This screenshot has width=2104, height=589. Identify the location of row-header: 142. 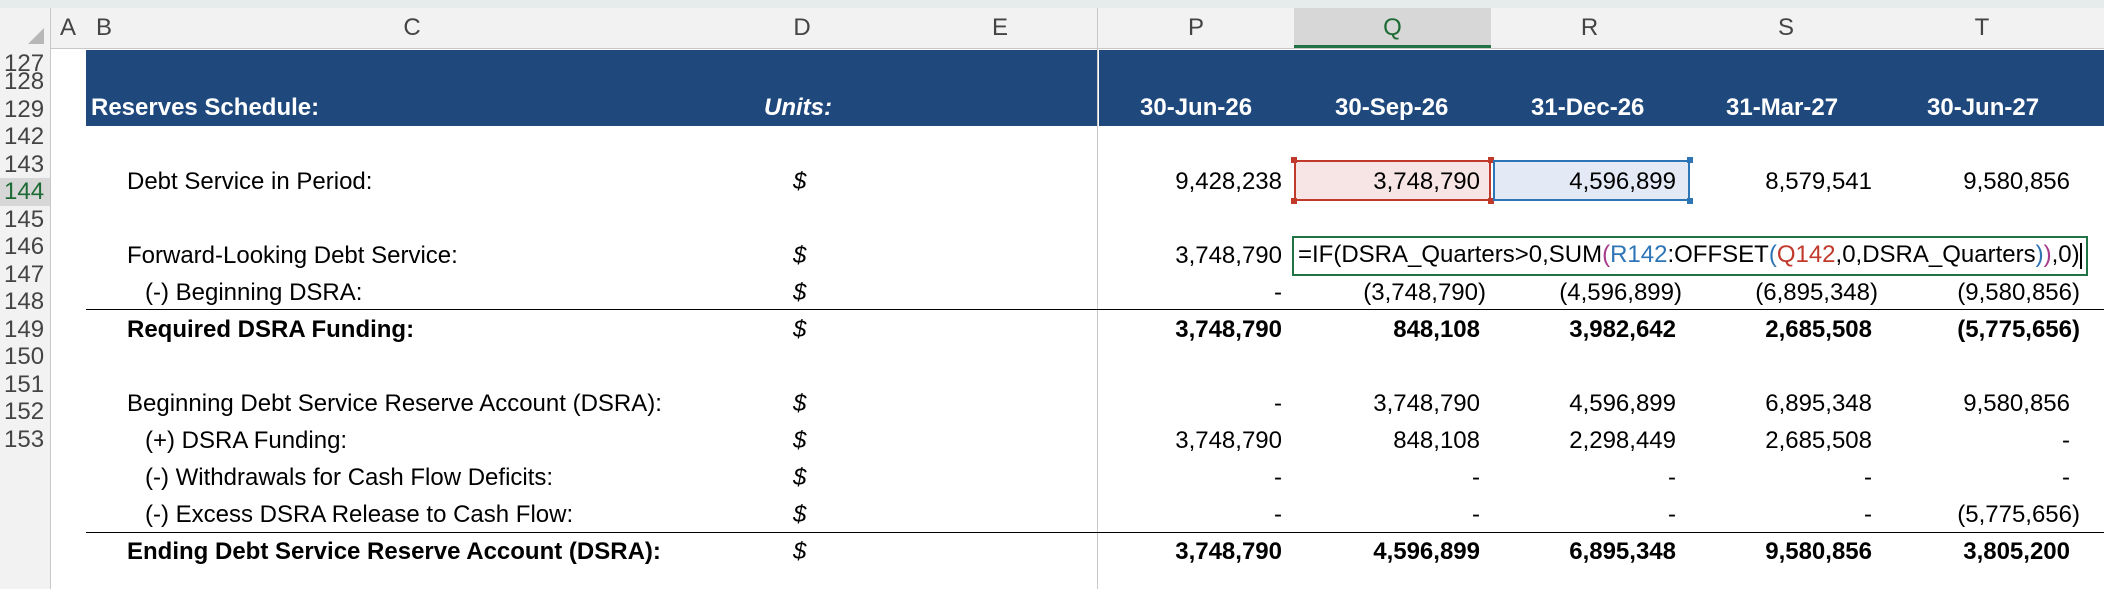
(25, 137).